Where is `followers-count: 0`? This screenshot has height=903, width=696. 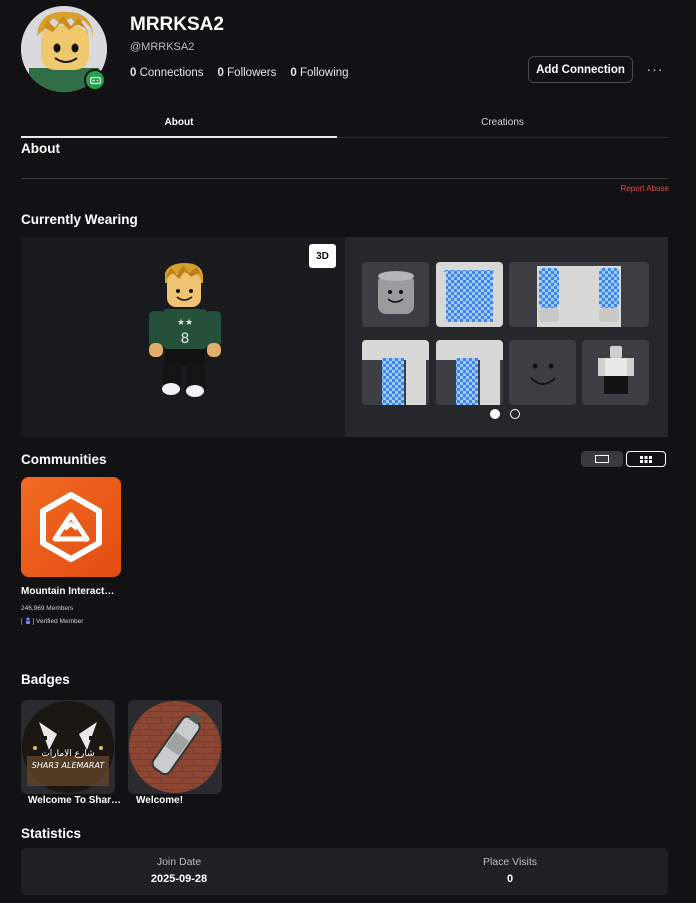 followers-count: 0 is located at coordinates (220, 73).